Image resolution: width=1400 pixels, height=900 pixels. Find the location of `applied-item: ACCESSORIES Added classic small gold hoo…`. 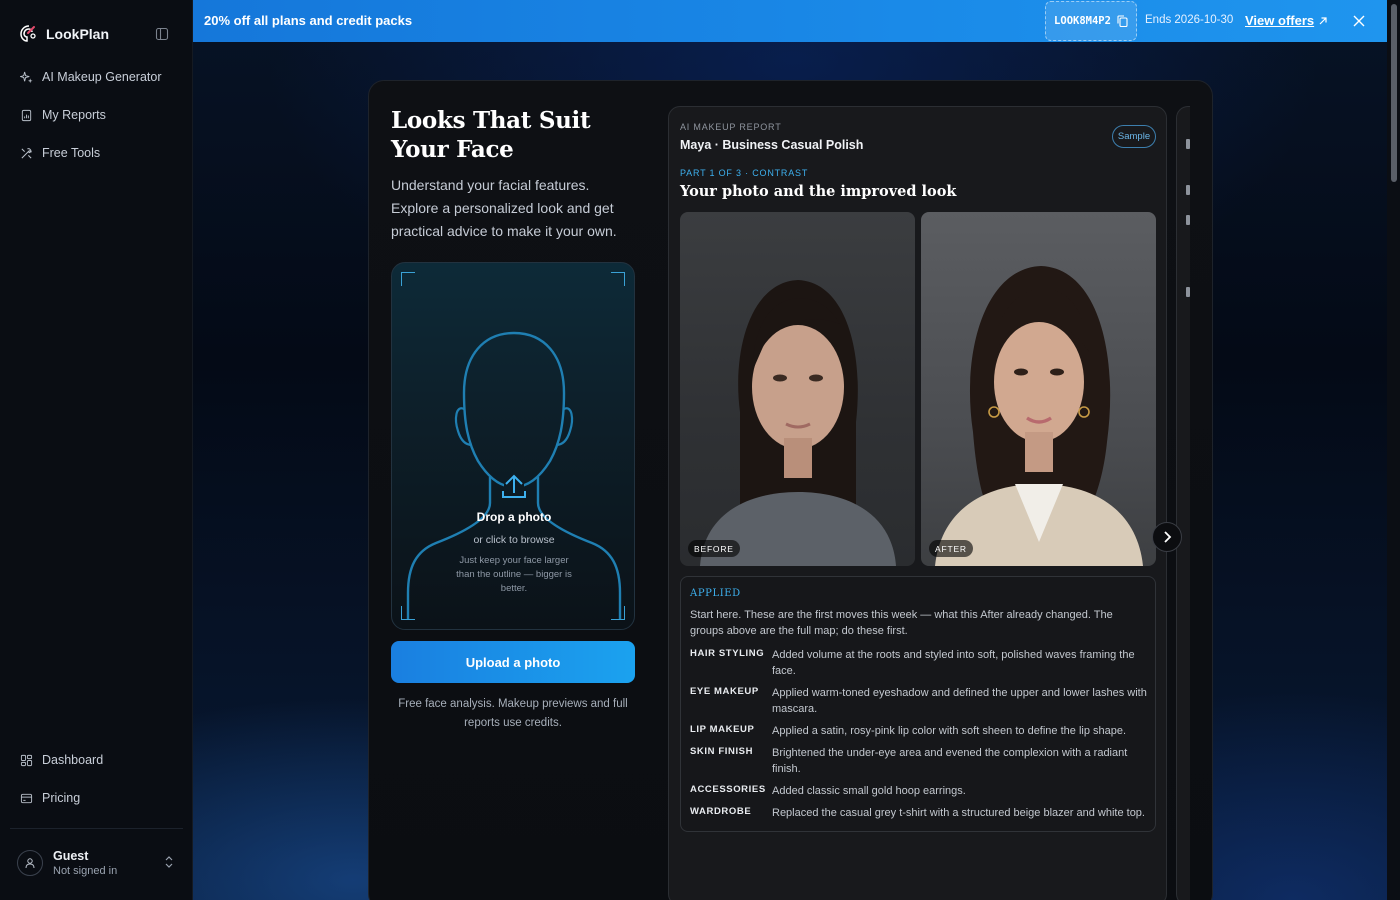

applied-item: ACCESSORIES Added classic small gold hoo… is located at coordinates (920, 791).